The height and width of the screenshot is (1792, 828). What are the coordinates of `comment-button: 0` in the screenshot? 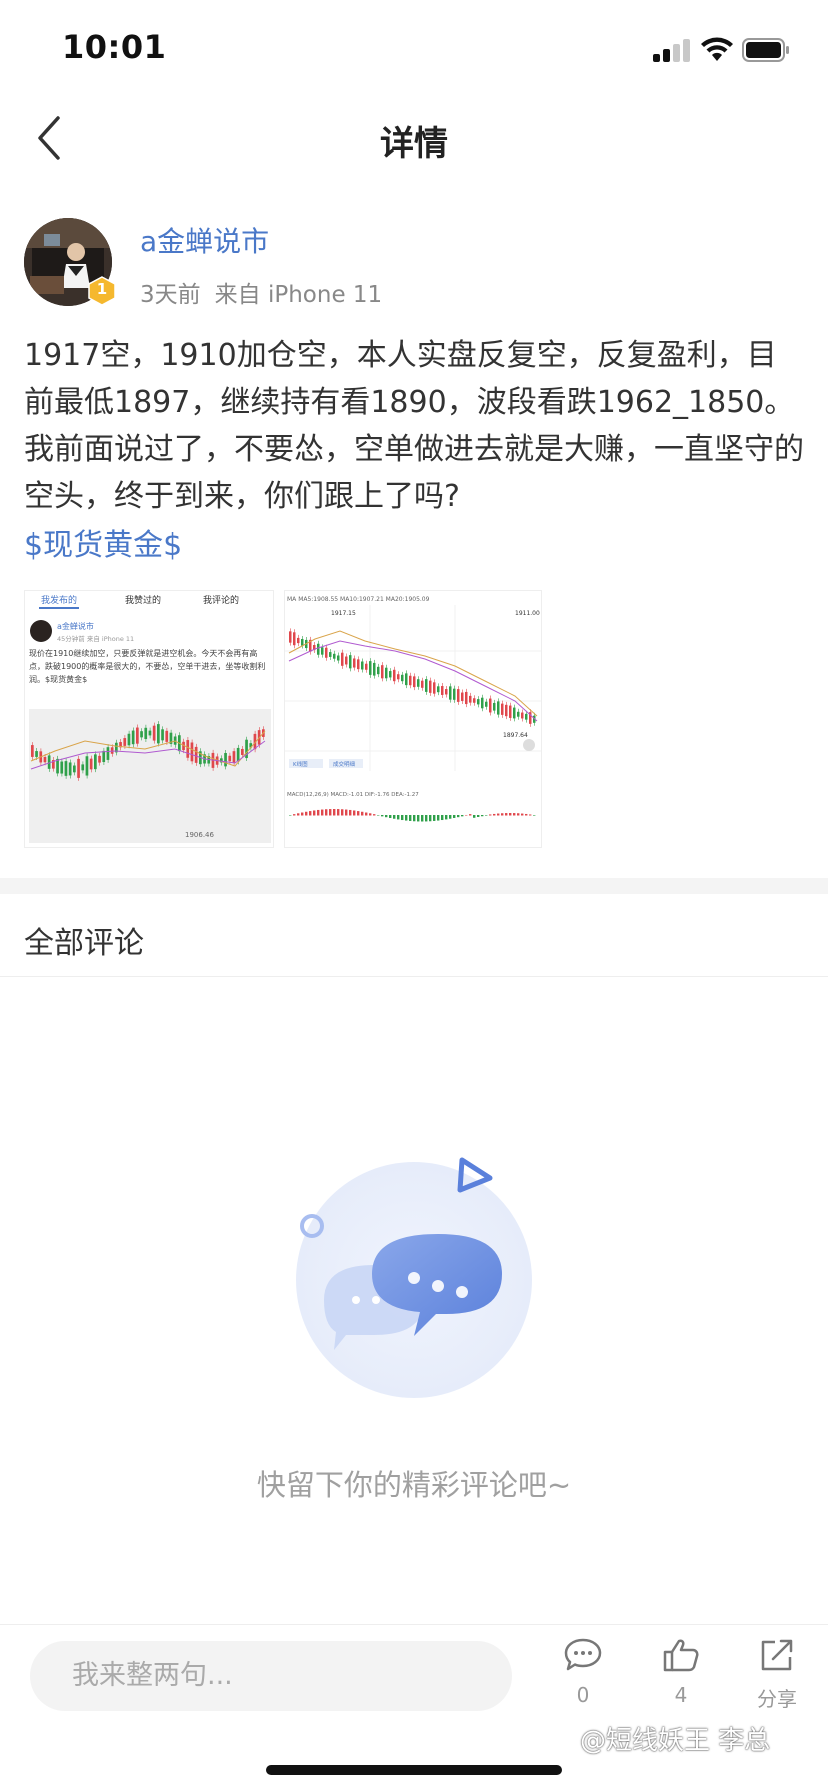 It's located at (583, 1672).